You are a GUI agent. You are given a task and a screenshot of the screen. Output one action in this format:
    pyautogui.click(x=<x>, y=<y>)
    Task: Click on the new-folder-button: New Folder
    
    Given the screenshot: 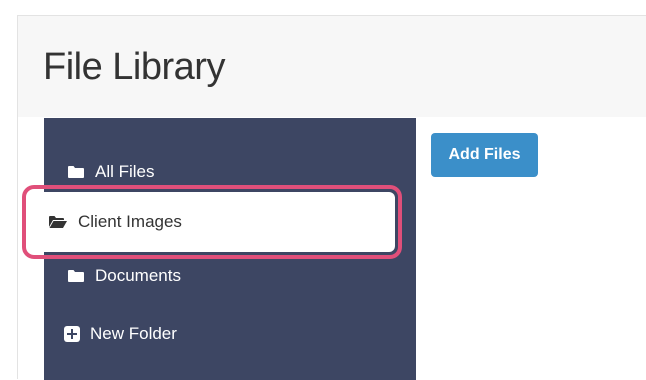 What is the action you would take?
    pyautogui.click(x=230, y=334)
    